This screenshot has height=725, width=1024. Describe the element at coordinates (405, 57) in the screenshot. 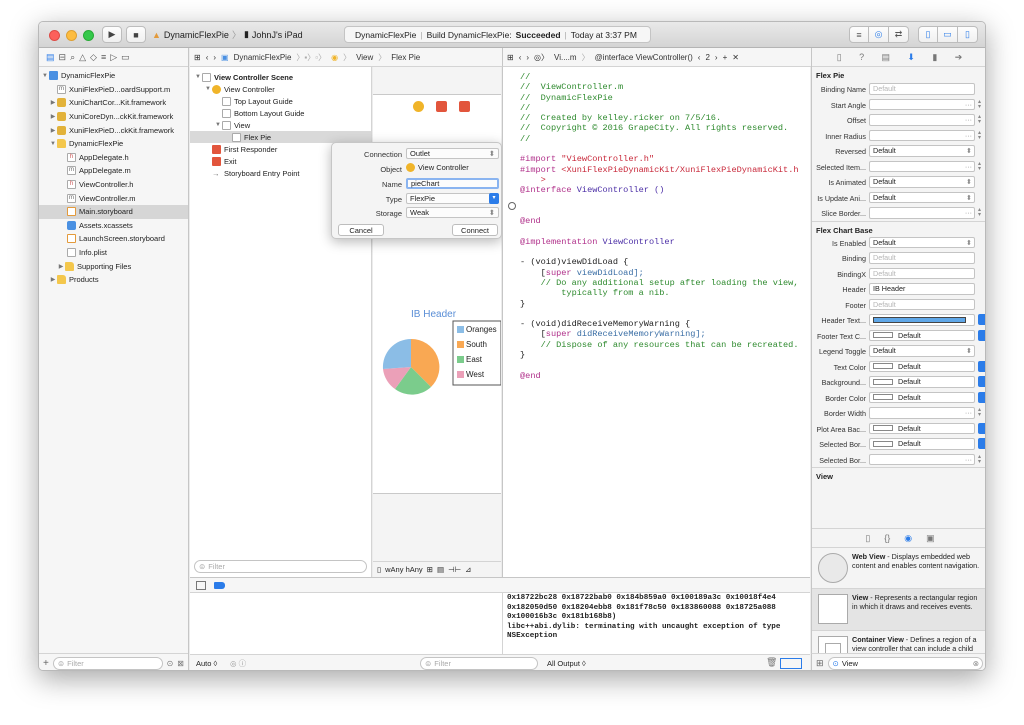

I see `flexpie-crumb: Flex Pie` at that location.